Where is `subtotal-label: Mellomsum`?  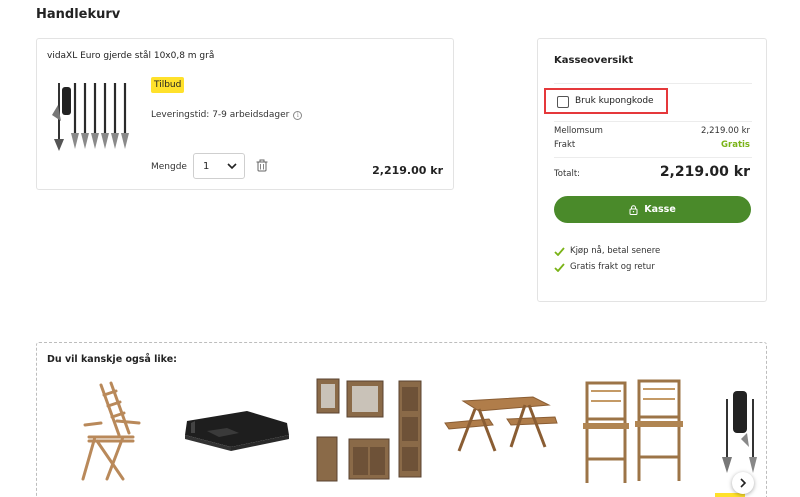 subtotal-label: Mellomsum is located at coordinates (578, 131).